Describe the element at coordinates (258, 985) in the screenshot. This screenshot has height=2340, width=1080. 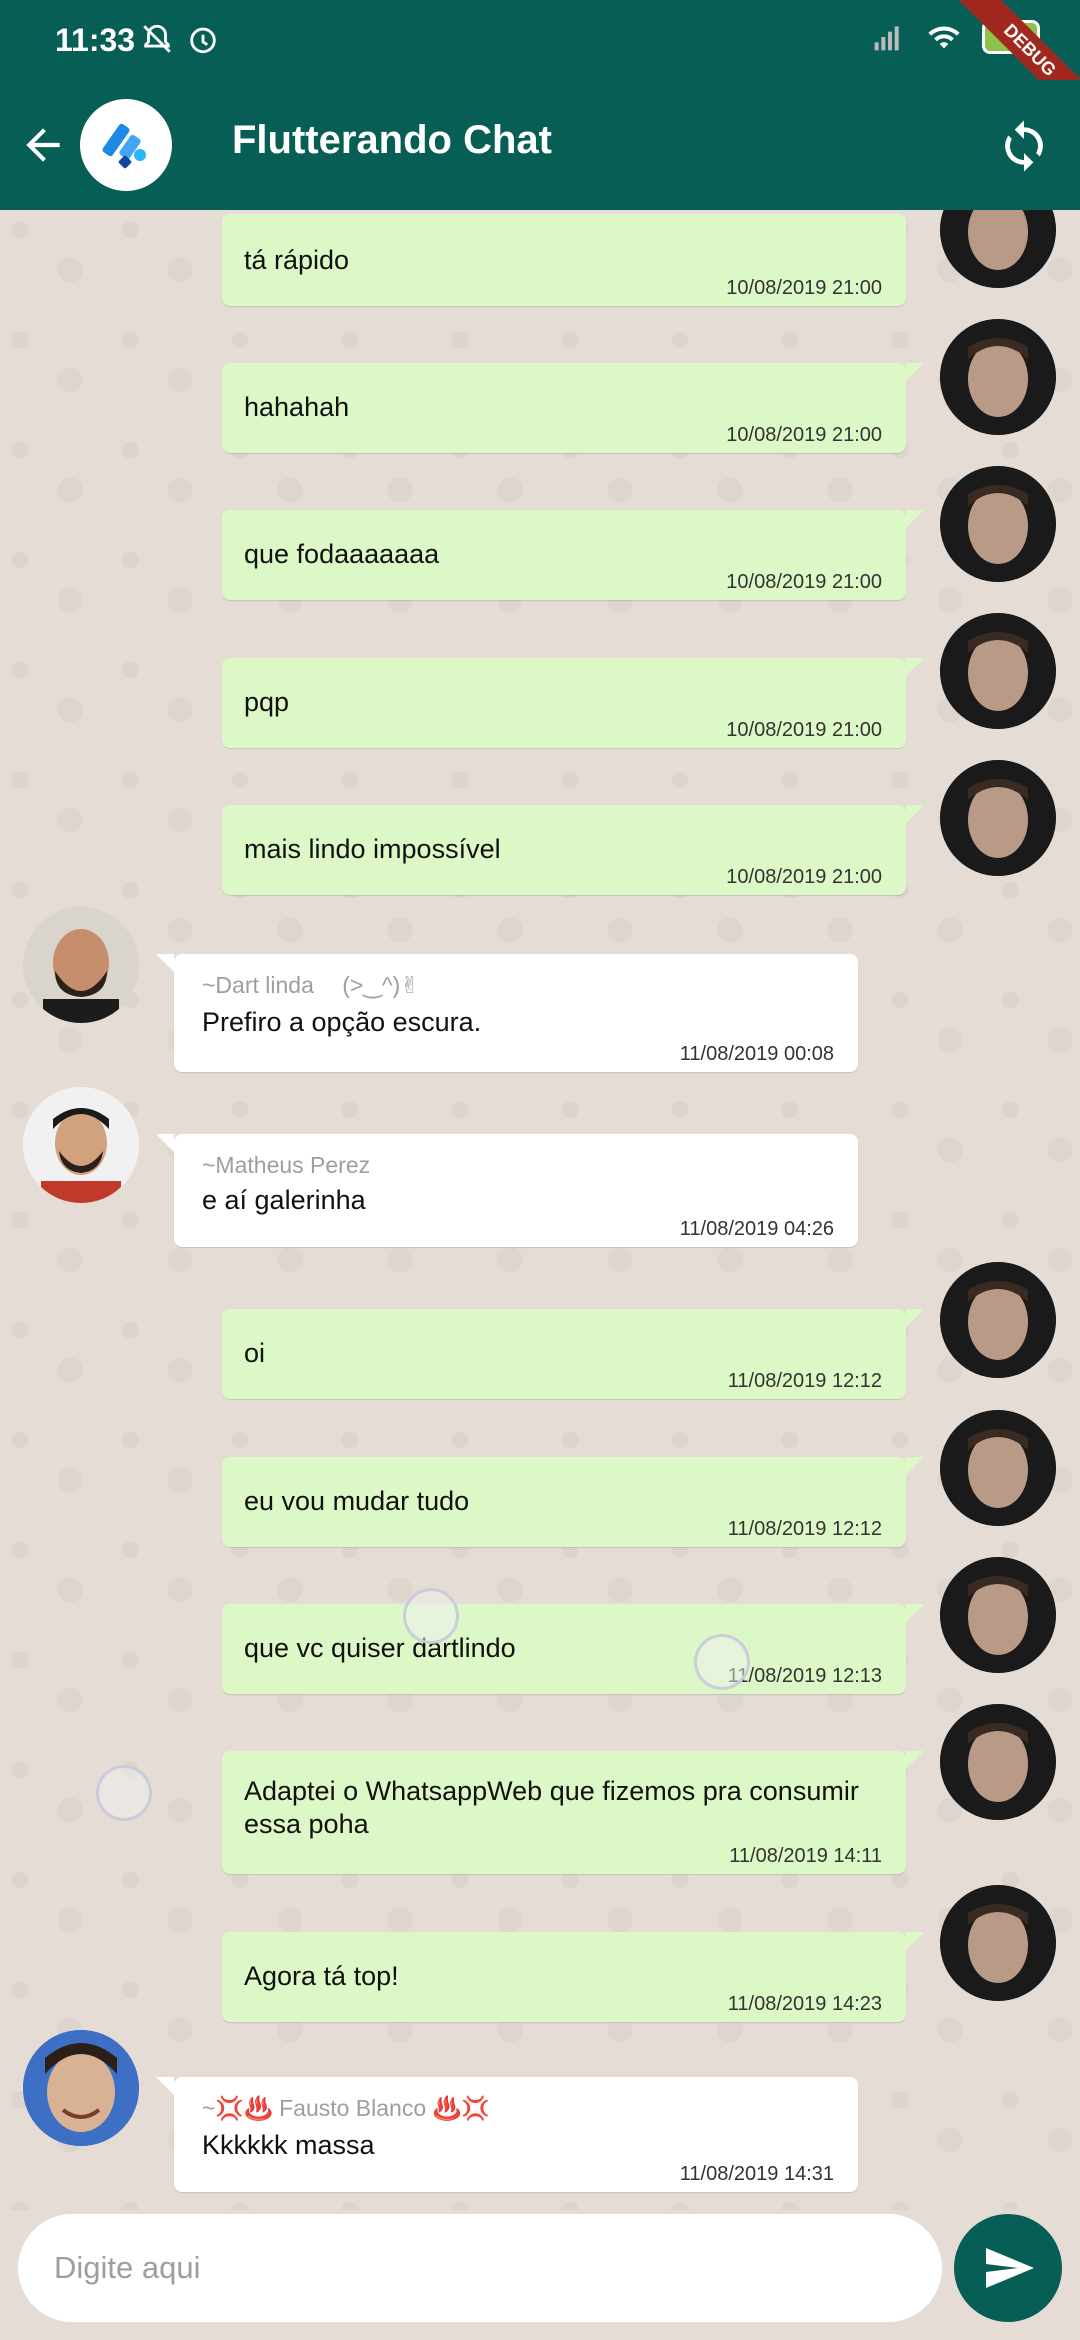
I see `sender-name-text: ~Dart linda` at that location.